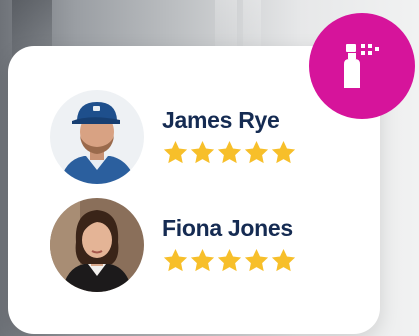  What do you see at coordinates (221, 120) in the screenshot?
I see `reviewer-name: James Rye` at bounding box center [221, 120].